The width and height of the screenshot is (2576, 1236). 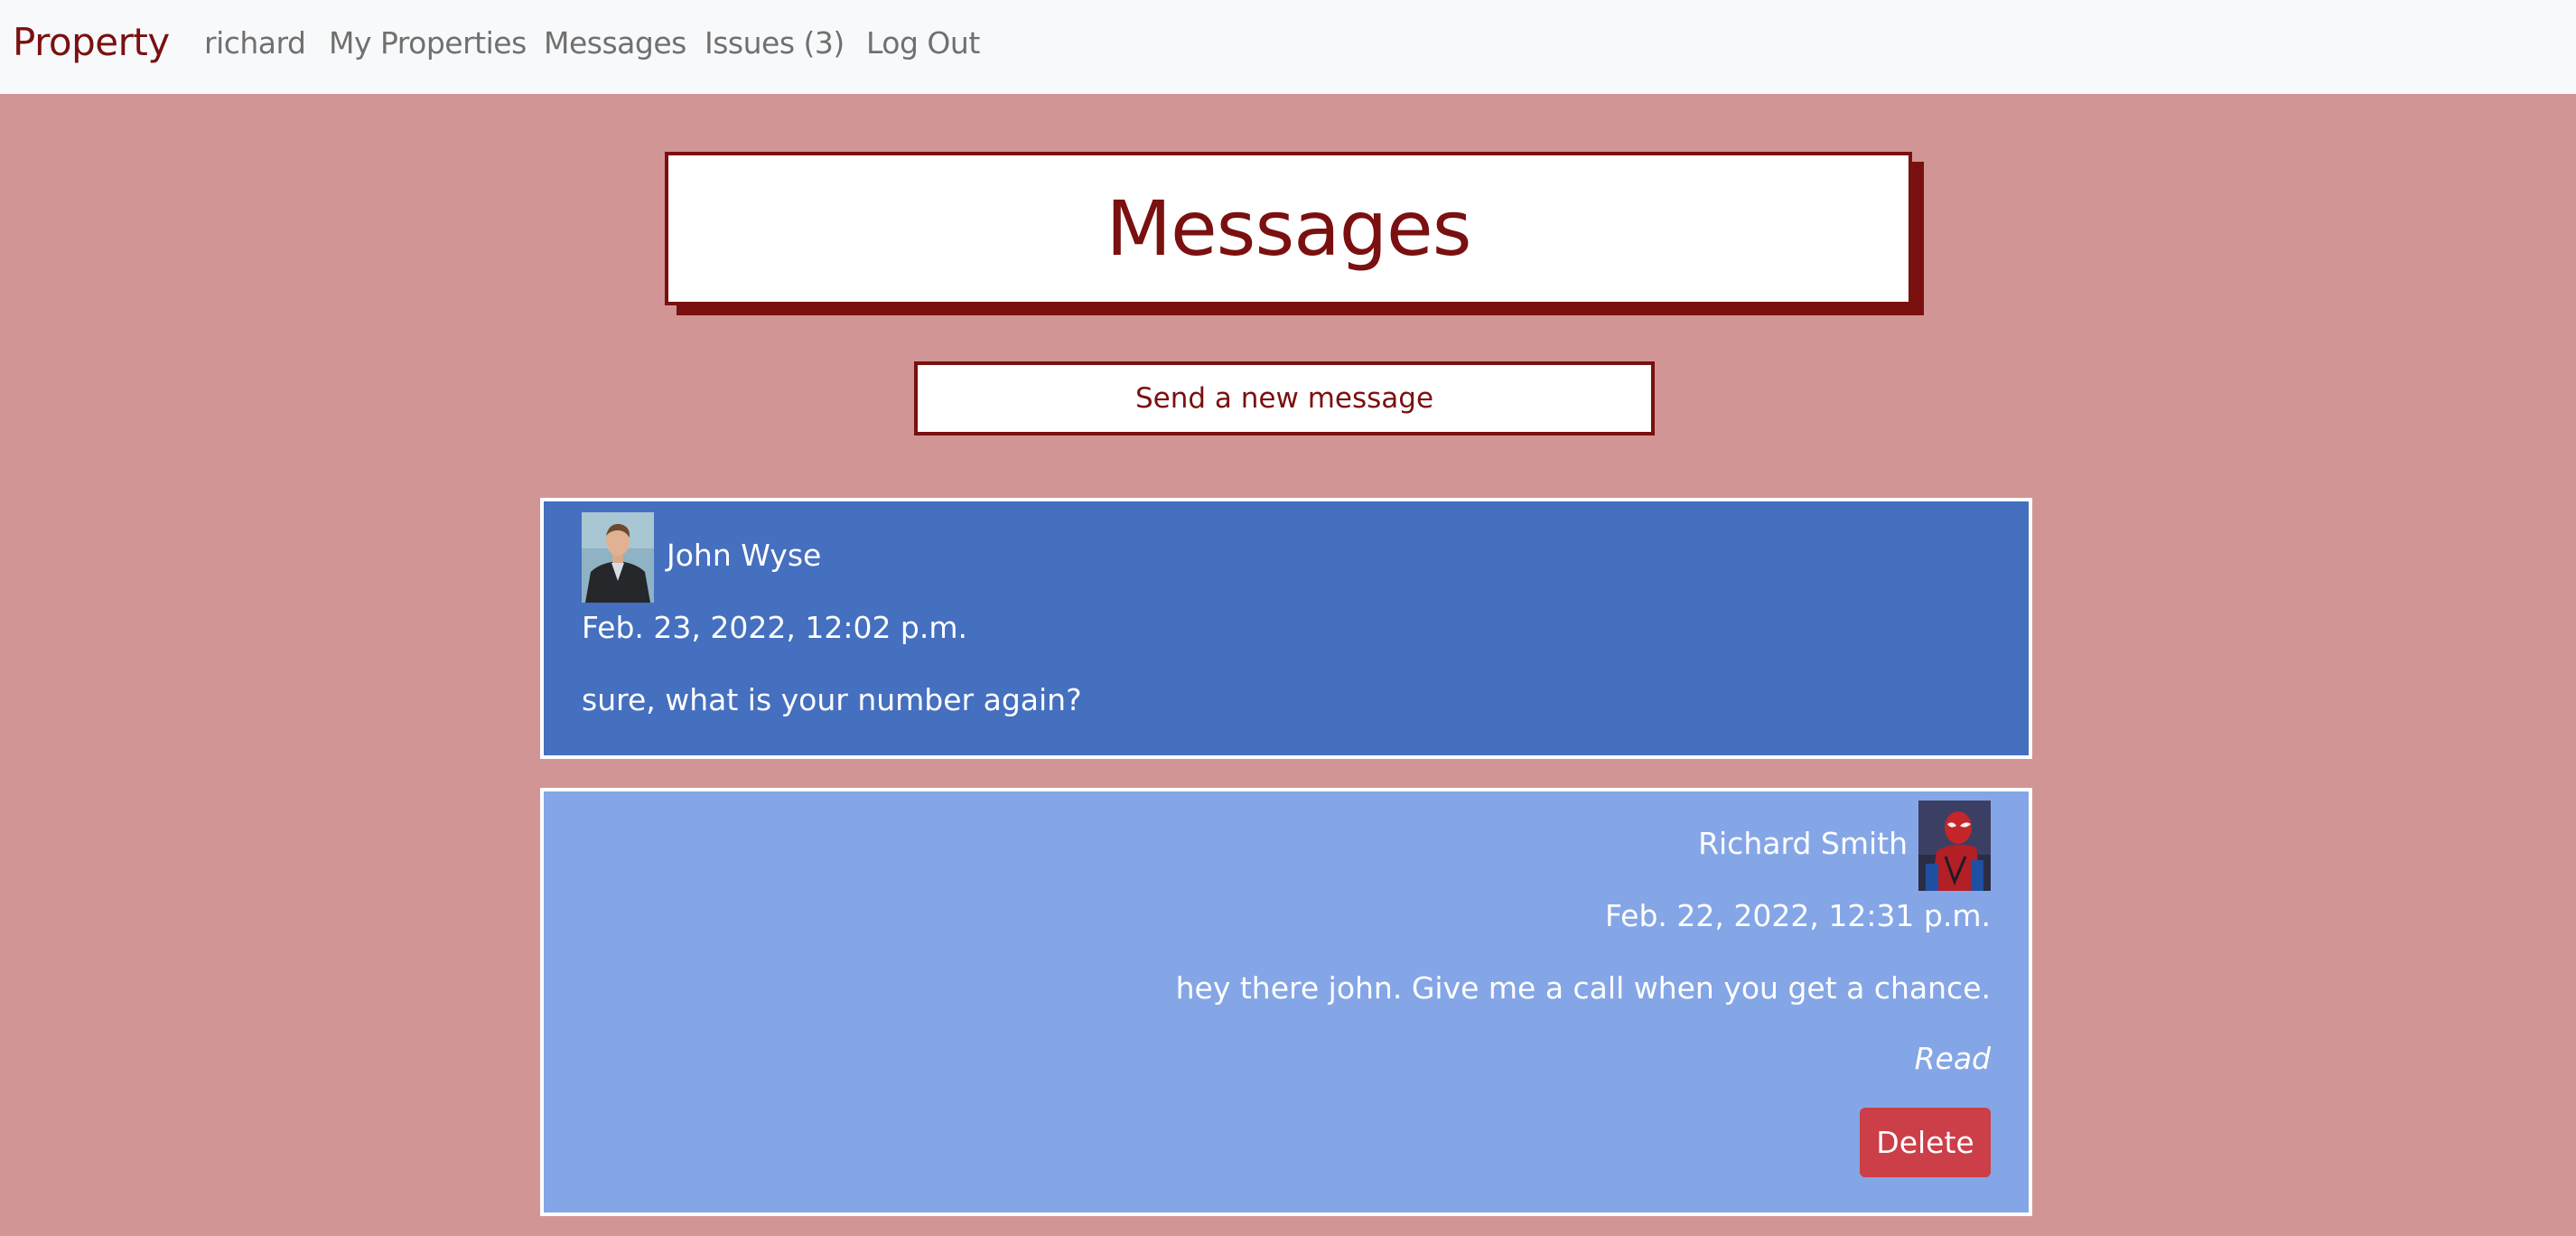 What do you see at coordinates (775, 627) in the screenshot?
I see `message-timestamp: Feb. 23, 2022, 12:02 p.m.` at bounding box center [775, 627].